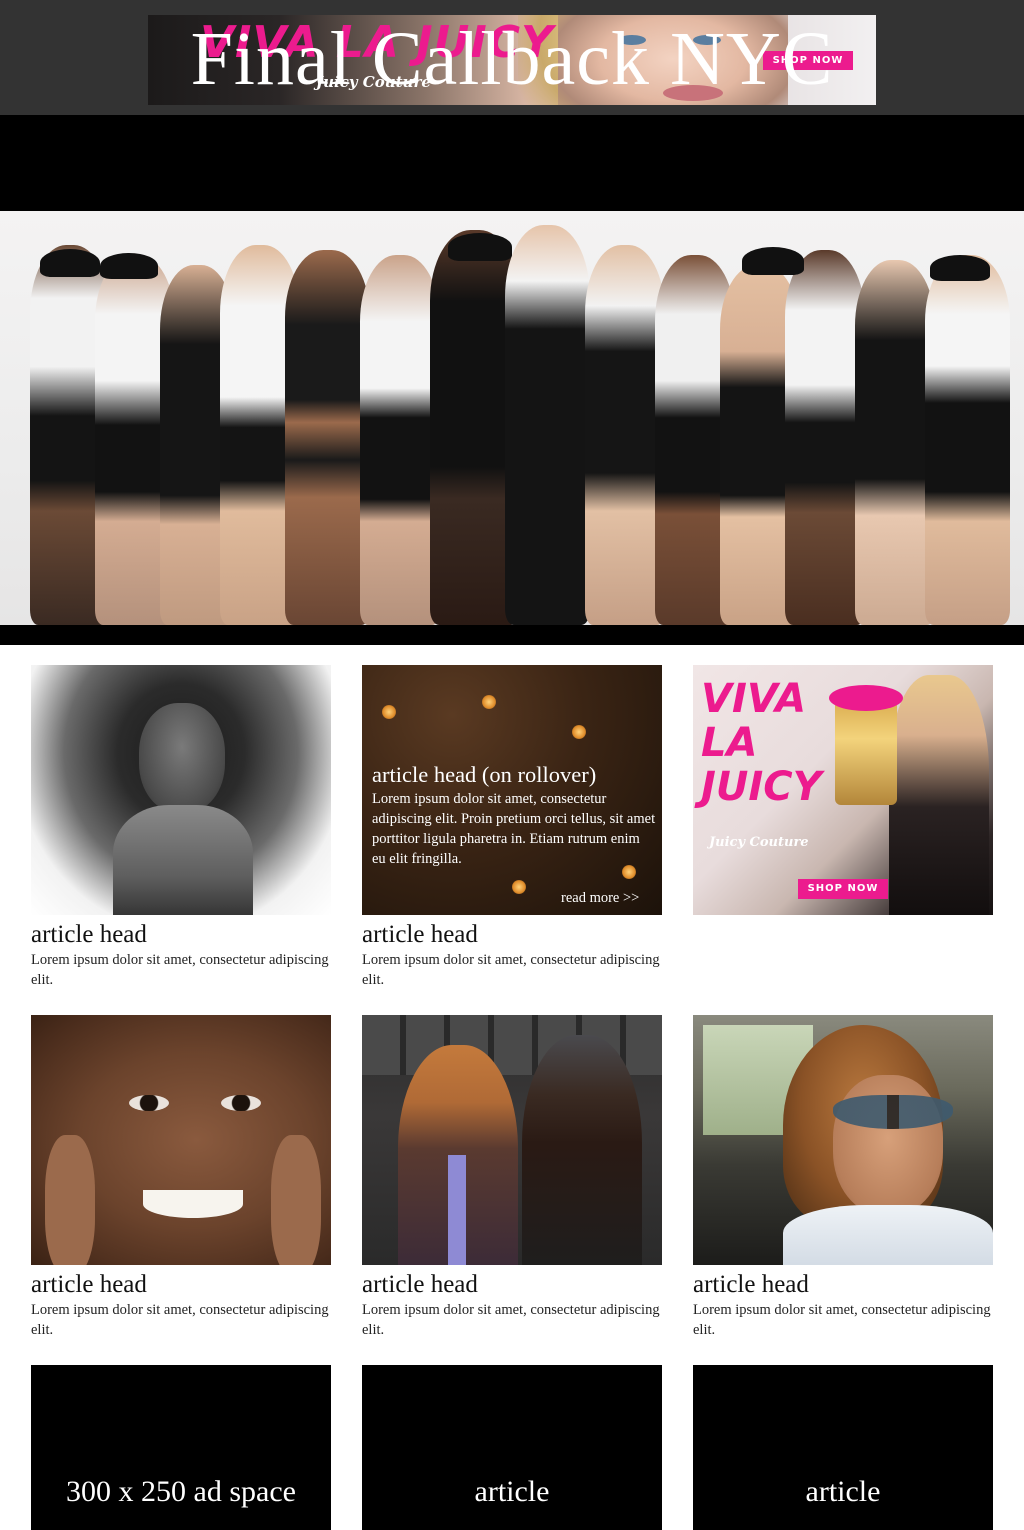 The image size is (1024, 1530). What do you see at coordinates (193, 1204) in the screenshot?
I see `portrait-smile` at bounding box center [193, 1204].